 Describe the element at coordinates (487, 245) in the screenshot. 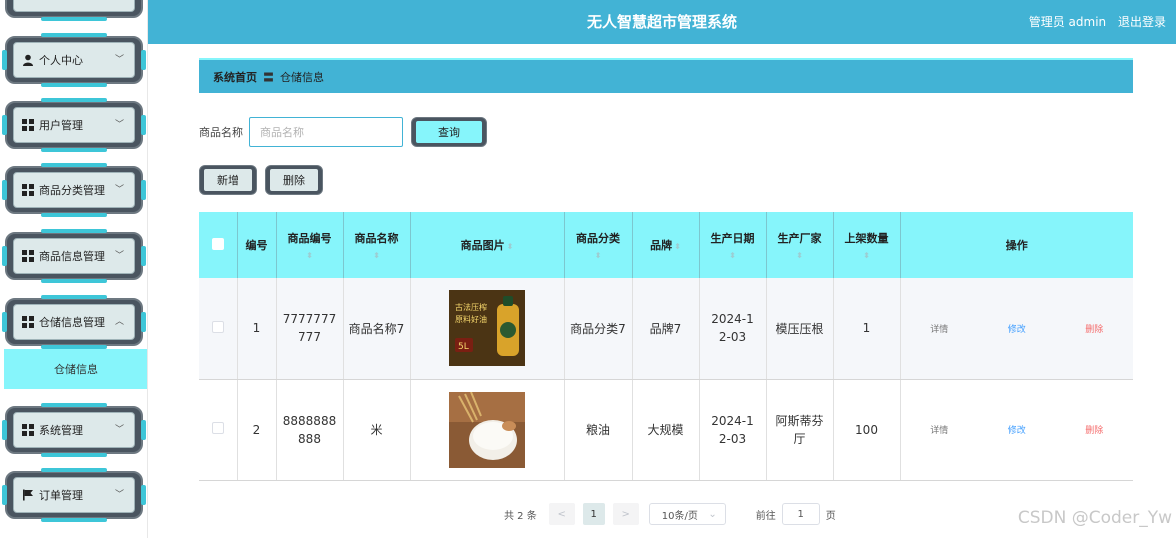

I see `col-image: 商品图片 ⬍` at that location.